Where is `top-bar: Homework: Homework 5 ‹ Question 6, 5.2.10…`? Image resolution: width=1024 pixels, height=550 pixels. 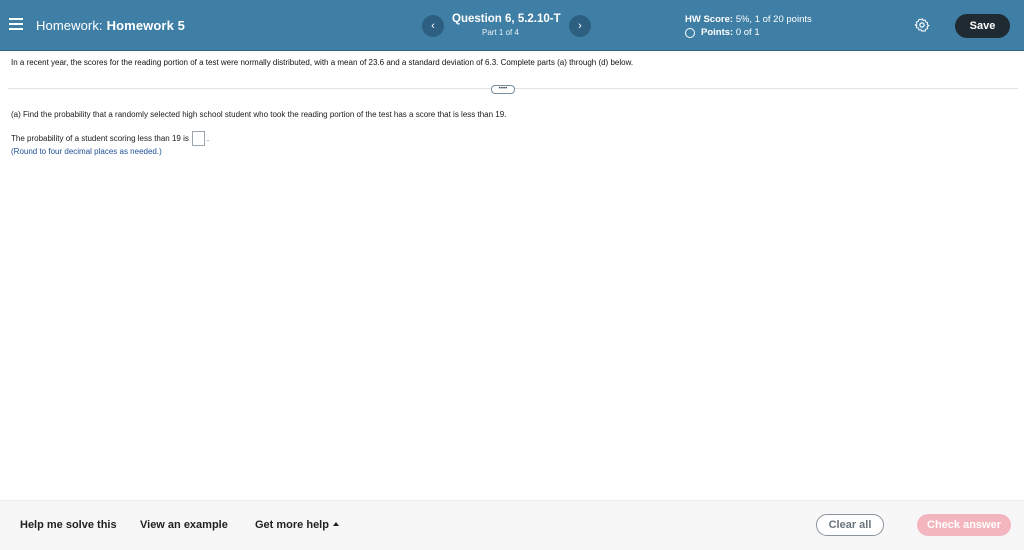
top-bar: Homework: Homework 5 ‹ Question 6, 5.2.10… is located at coordinates (512, 25).